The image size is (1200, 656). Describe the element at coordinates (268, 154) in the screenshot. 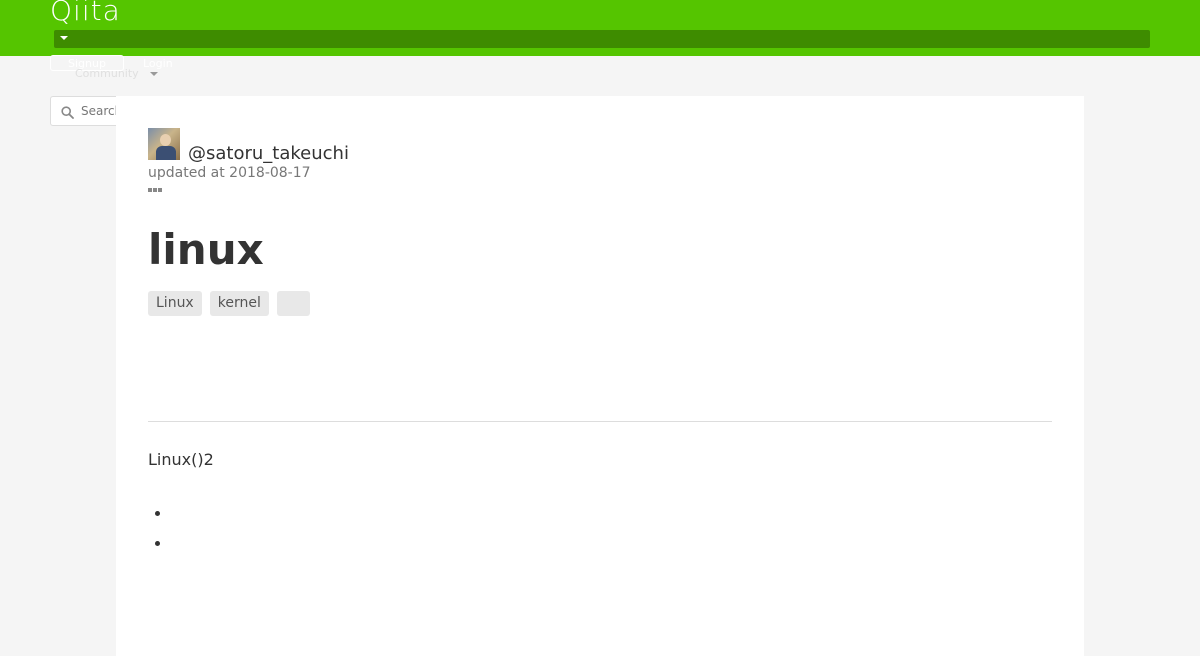

I see `author-username: @satoru_takeuchi` at that location.